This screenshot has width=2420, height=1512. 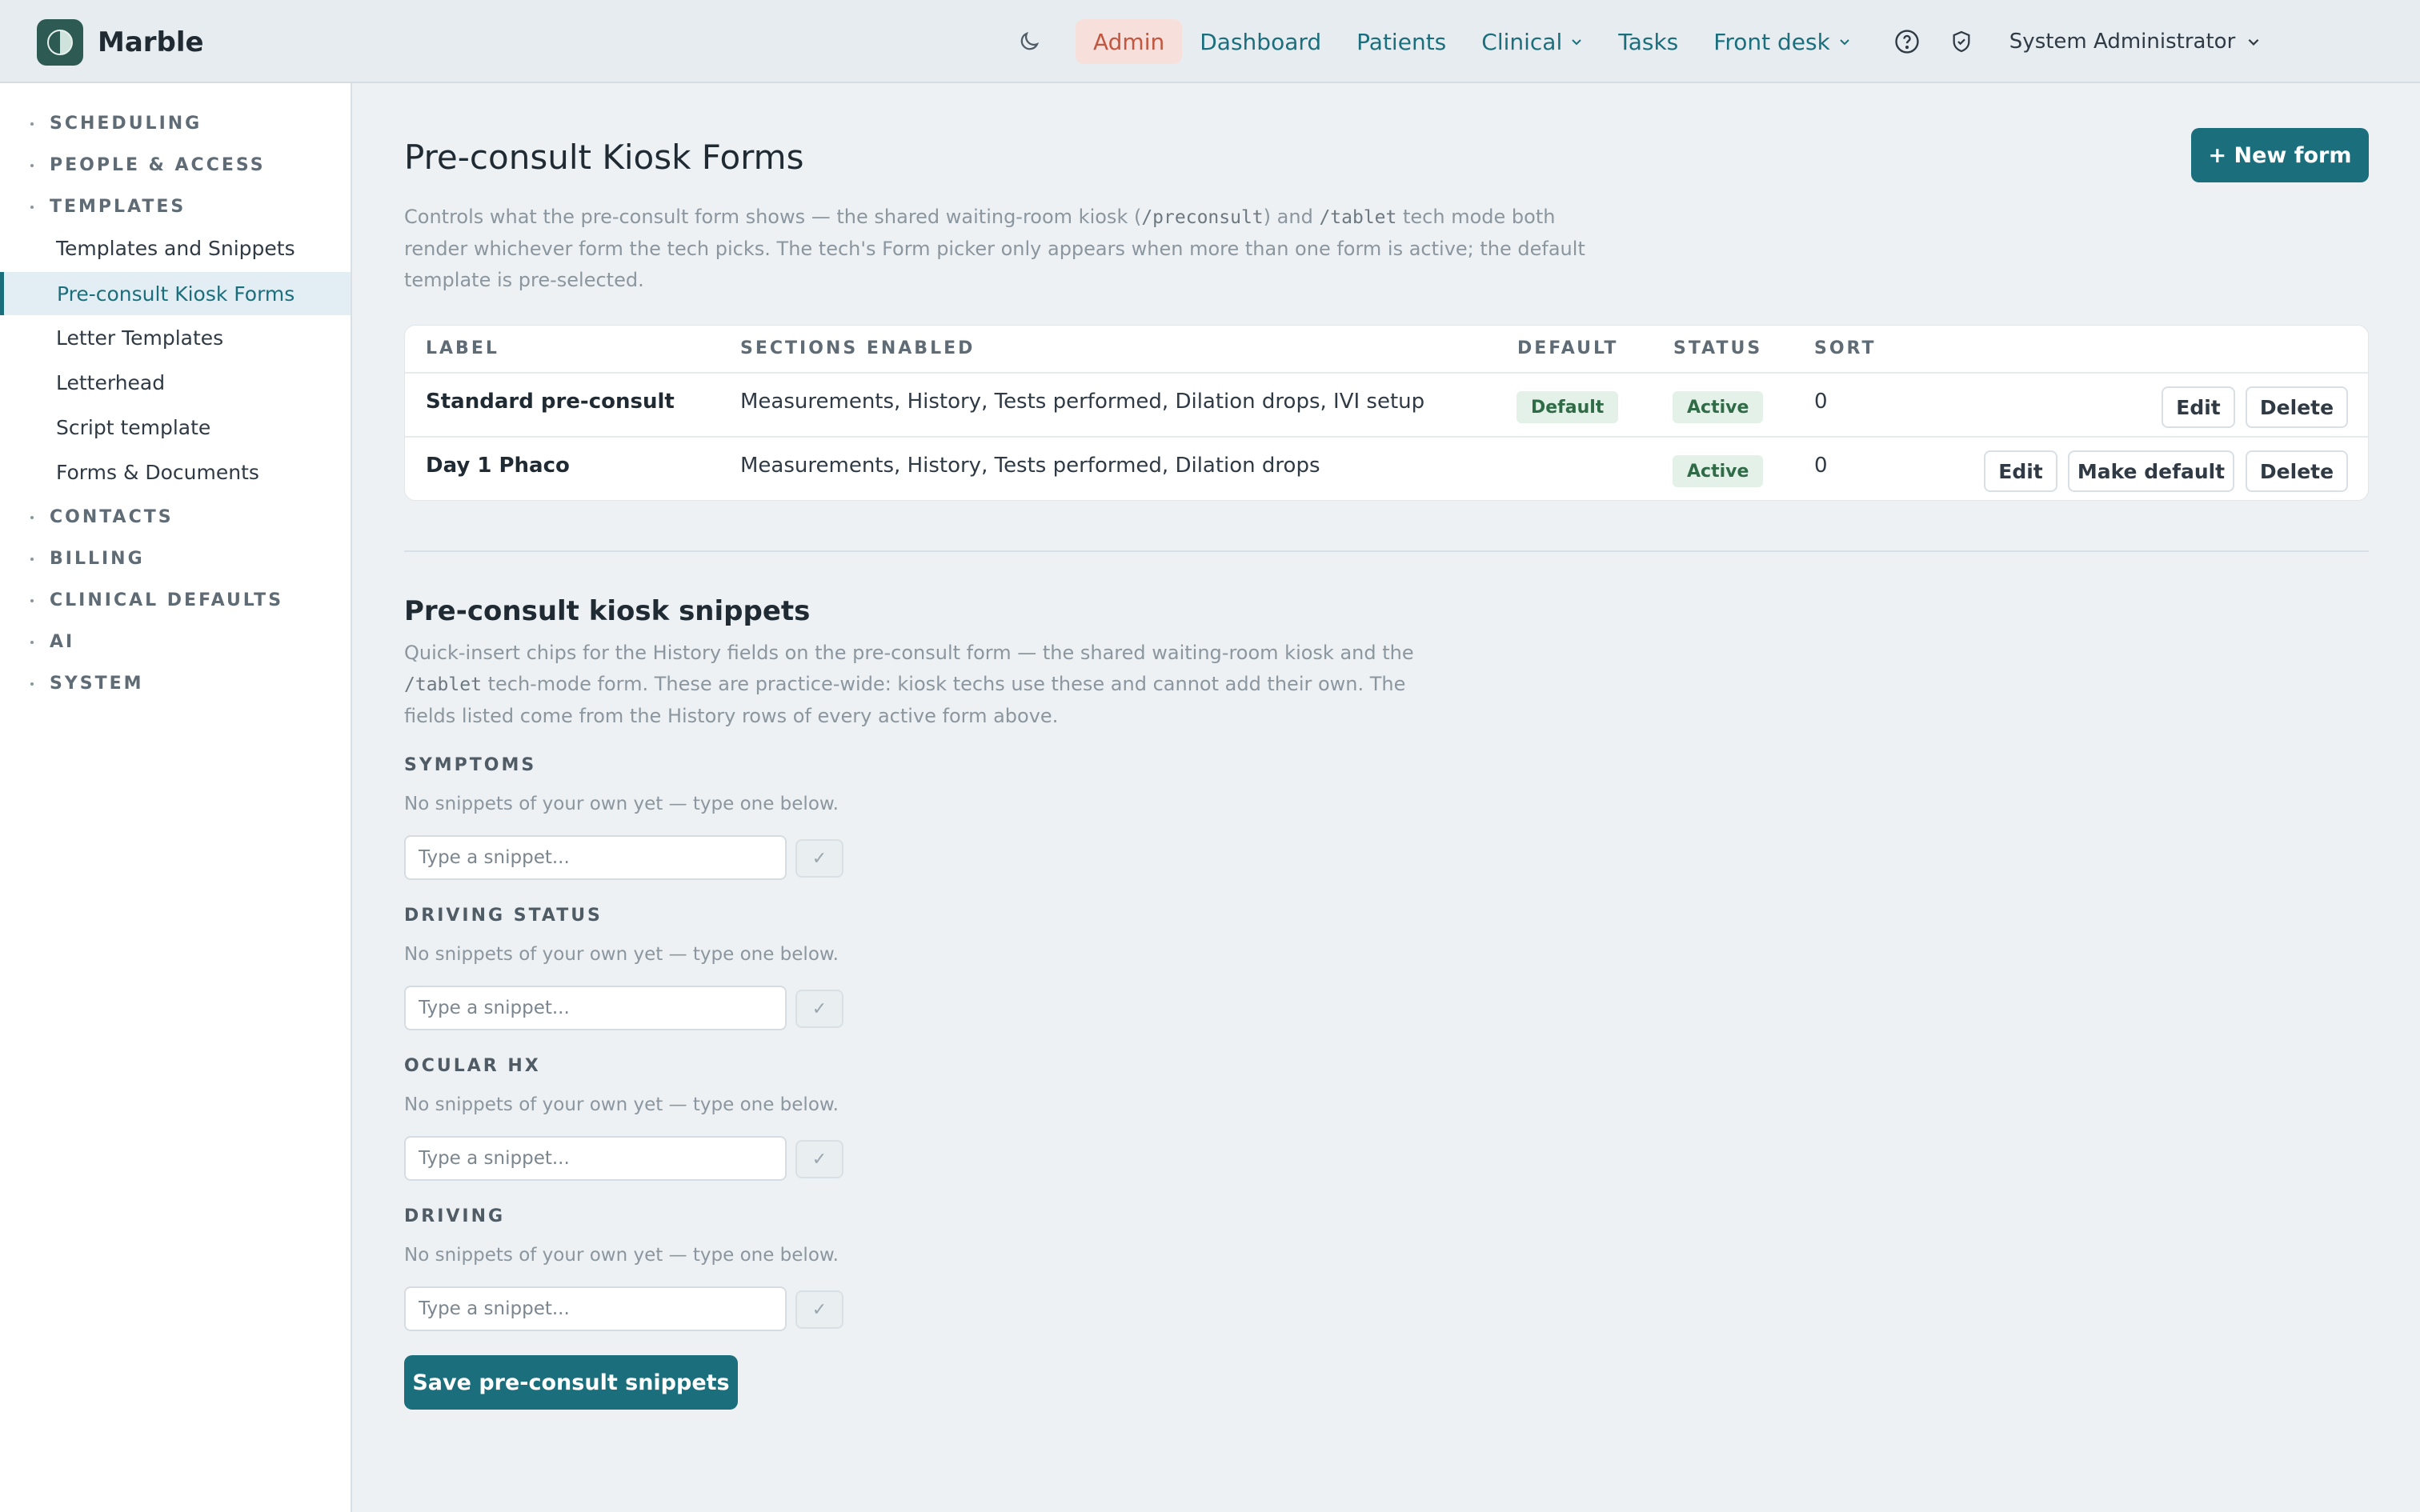 I want to click on column-header-default: DEFAULT, so click(x=1568, y=348).